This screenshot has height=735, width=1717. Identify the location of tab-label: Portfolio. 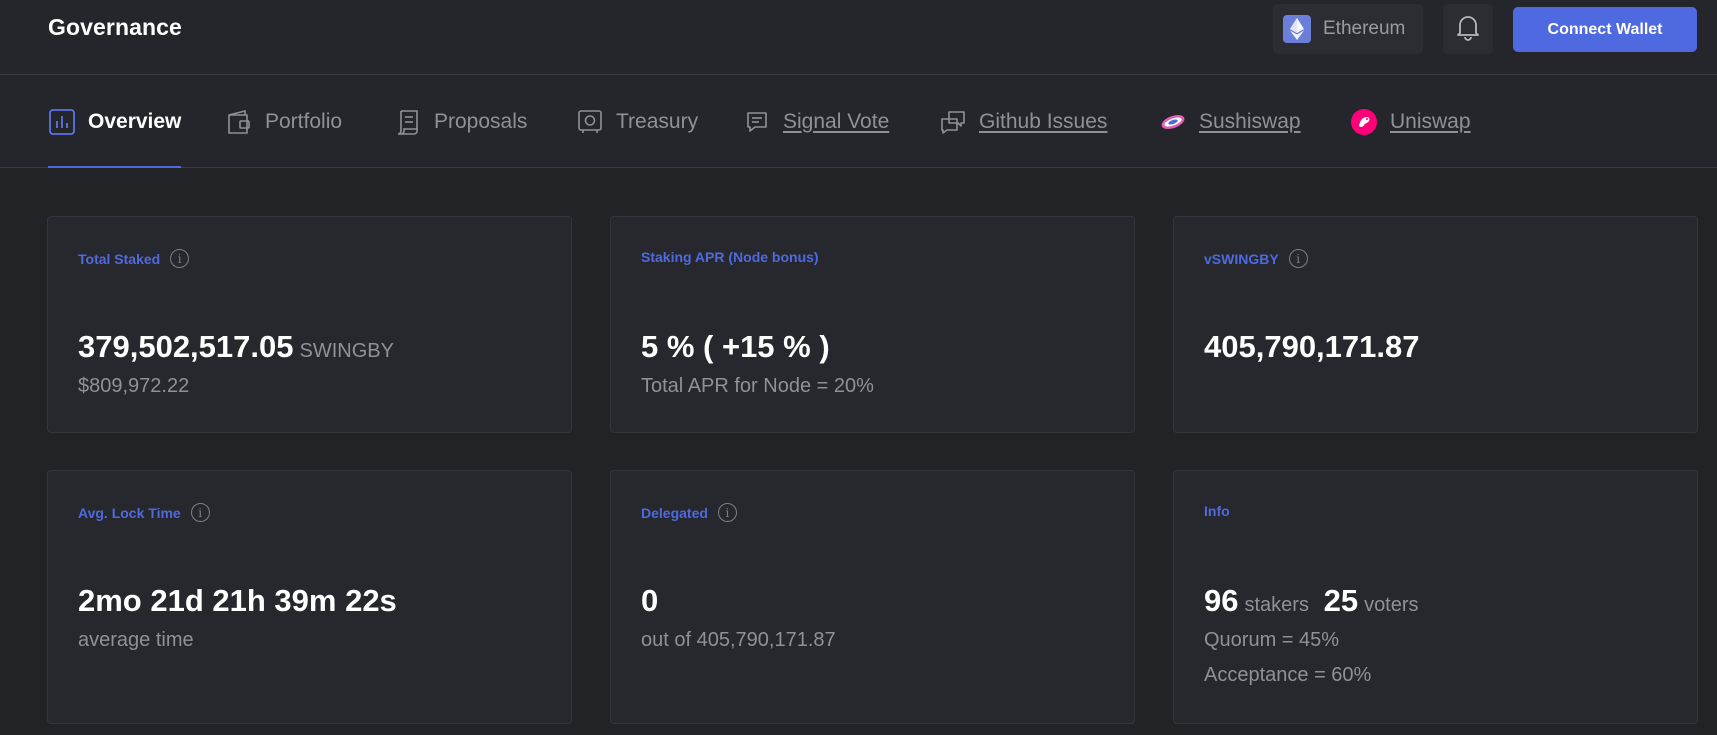
(304, 121).